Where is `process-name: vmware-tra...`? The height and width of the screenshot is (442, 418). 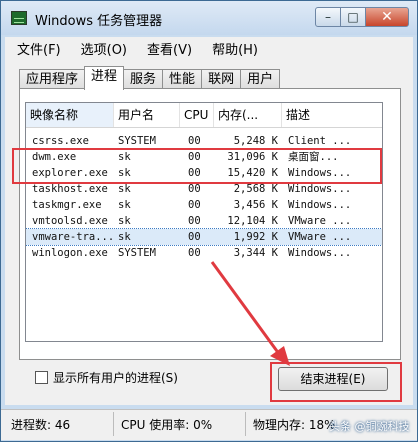
process-name: vmware-tra... is located at coordinates (73, 237).